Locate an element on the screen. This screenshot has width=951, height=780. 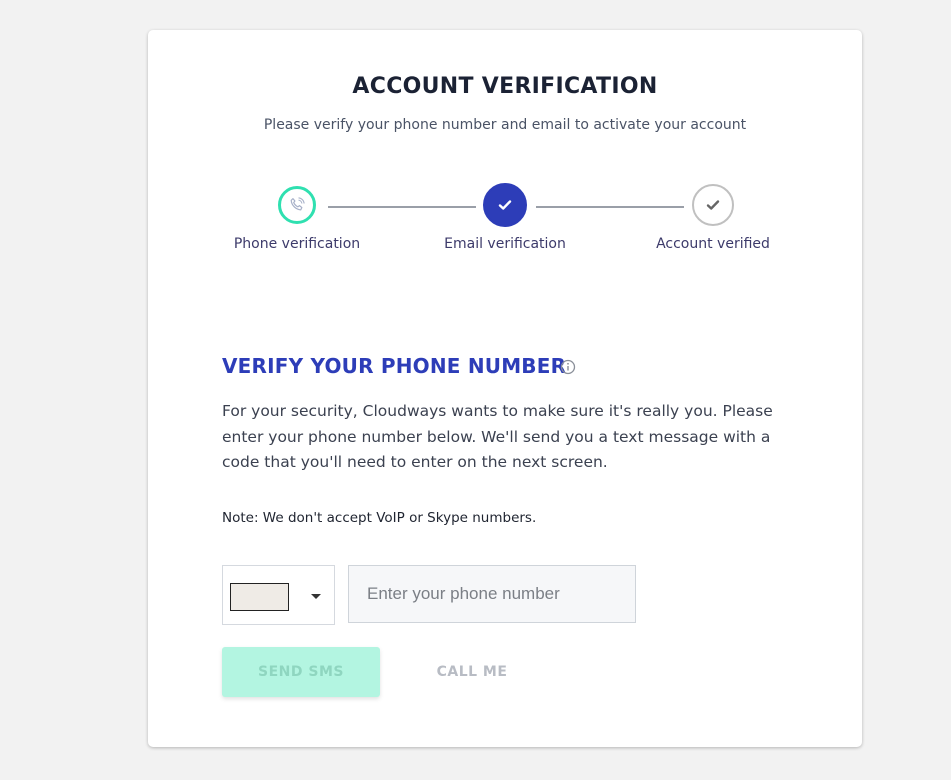
call-me-button: CALL ME is located at coordinates (472, 672).